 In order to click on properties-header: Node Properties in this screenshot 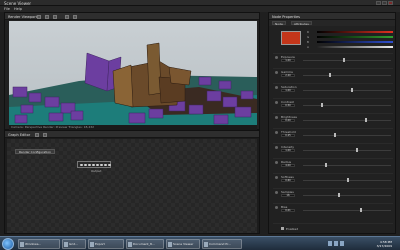, I will do `click(332, 16)`.